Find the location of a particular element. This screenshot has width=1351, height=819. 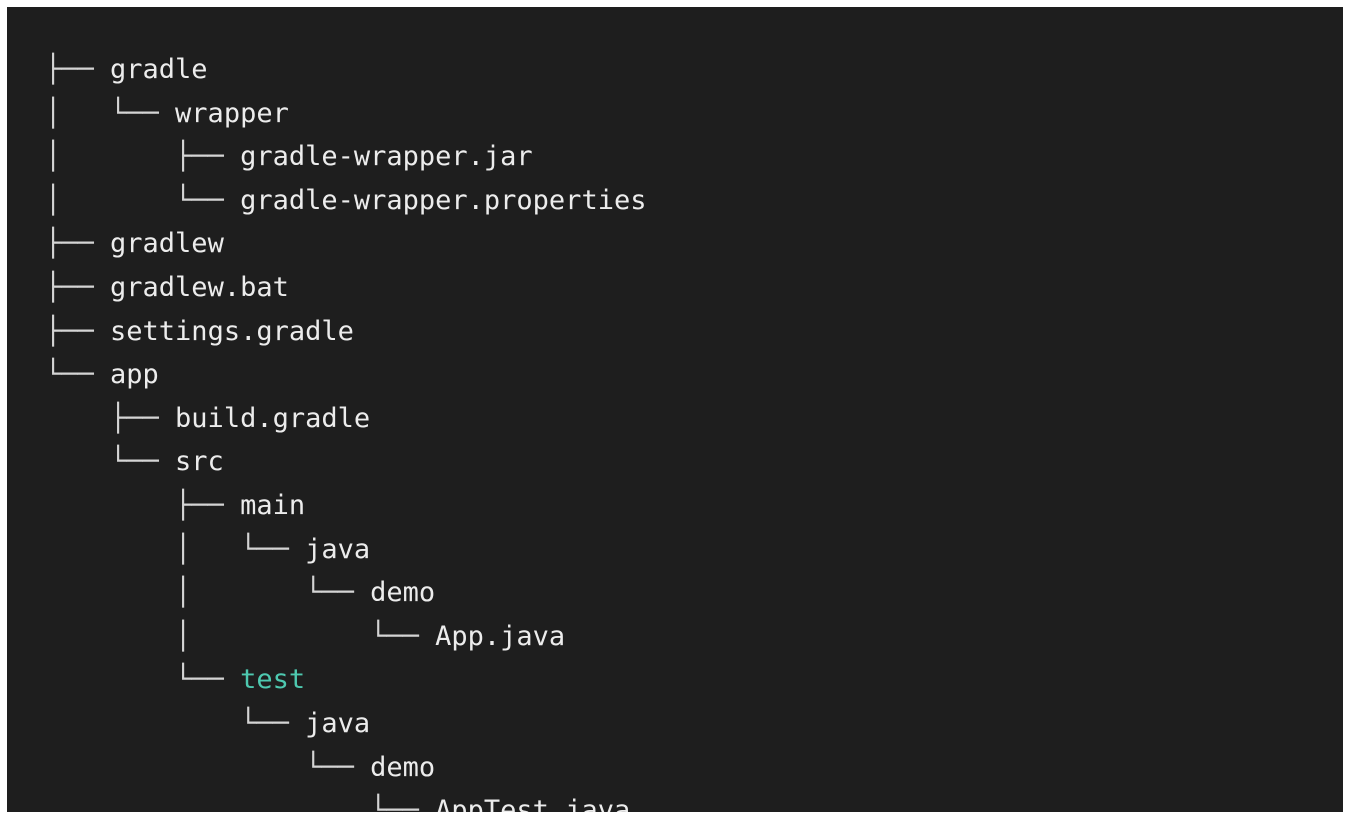

tree-entry-name: app is located at coordinates (134, 375).